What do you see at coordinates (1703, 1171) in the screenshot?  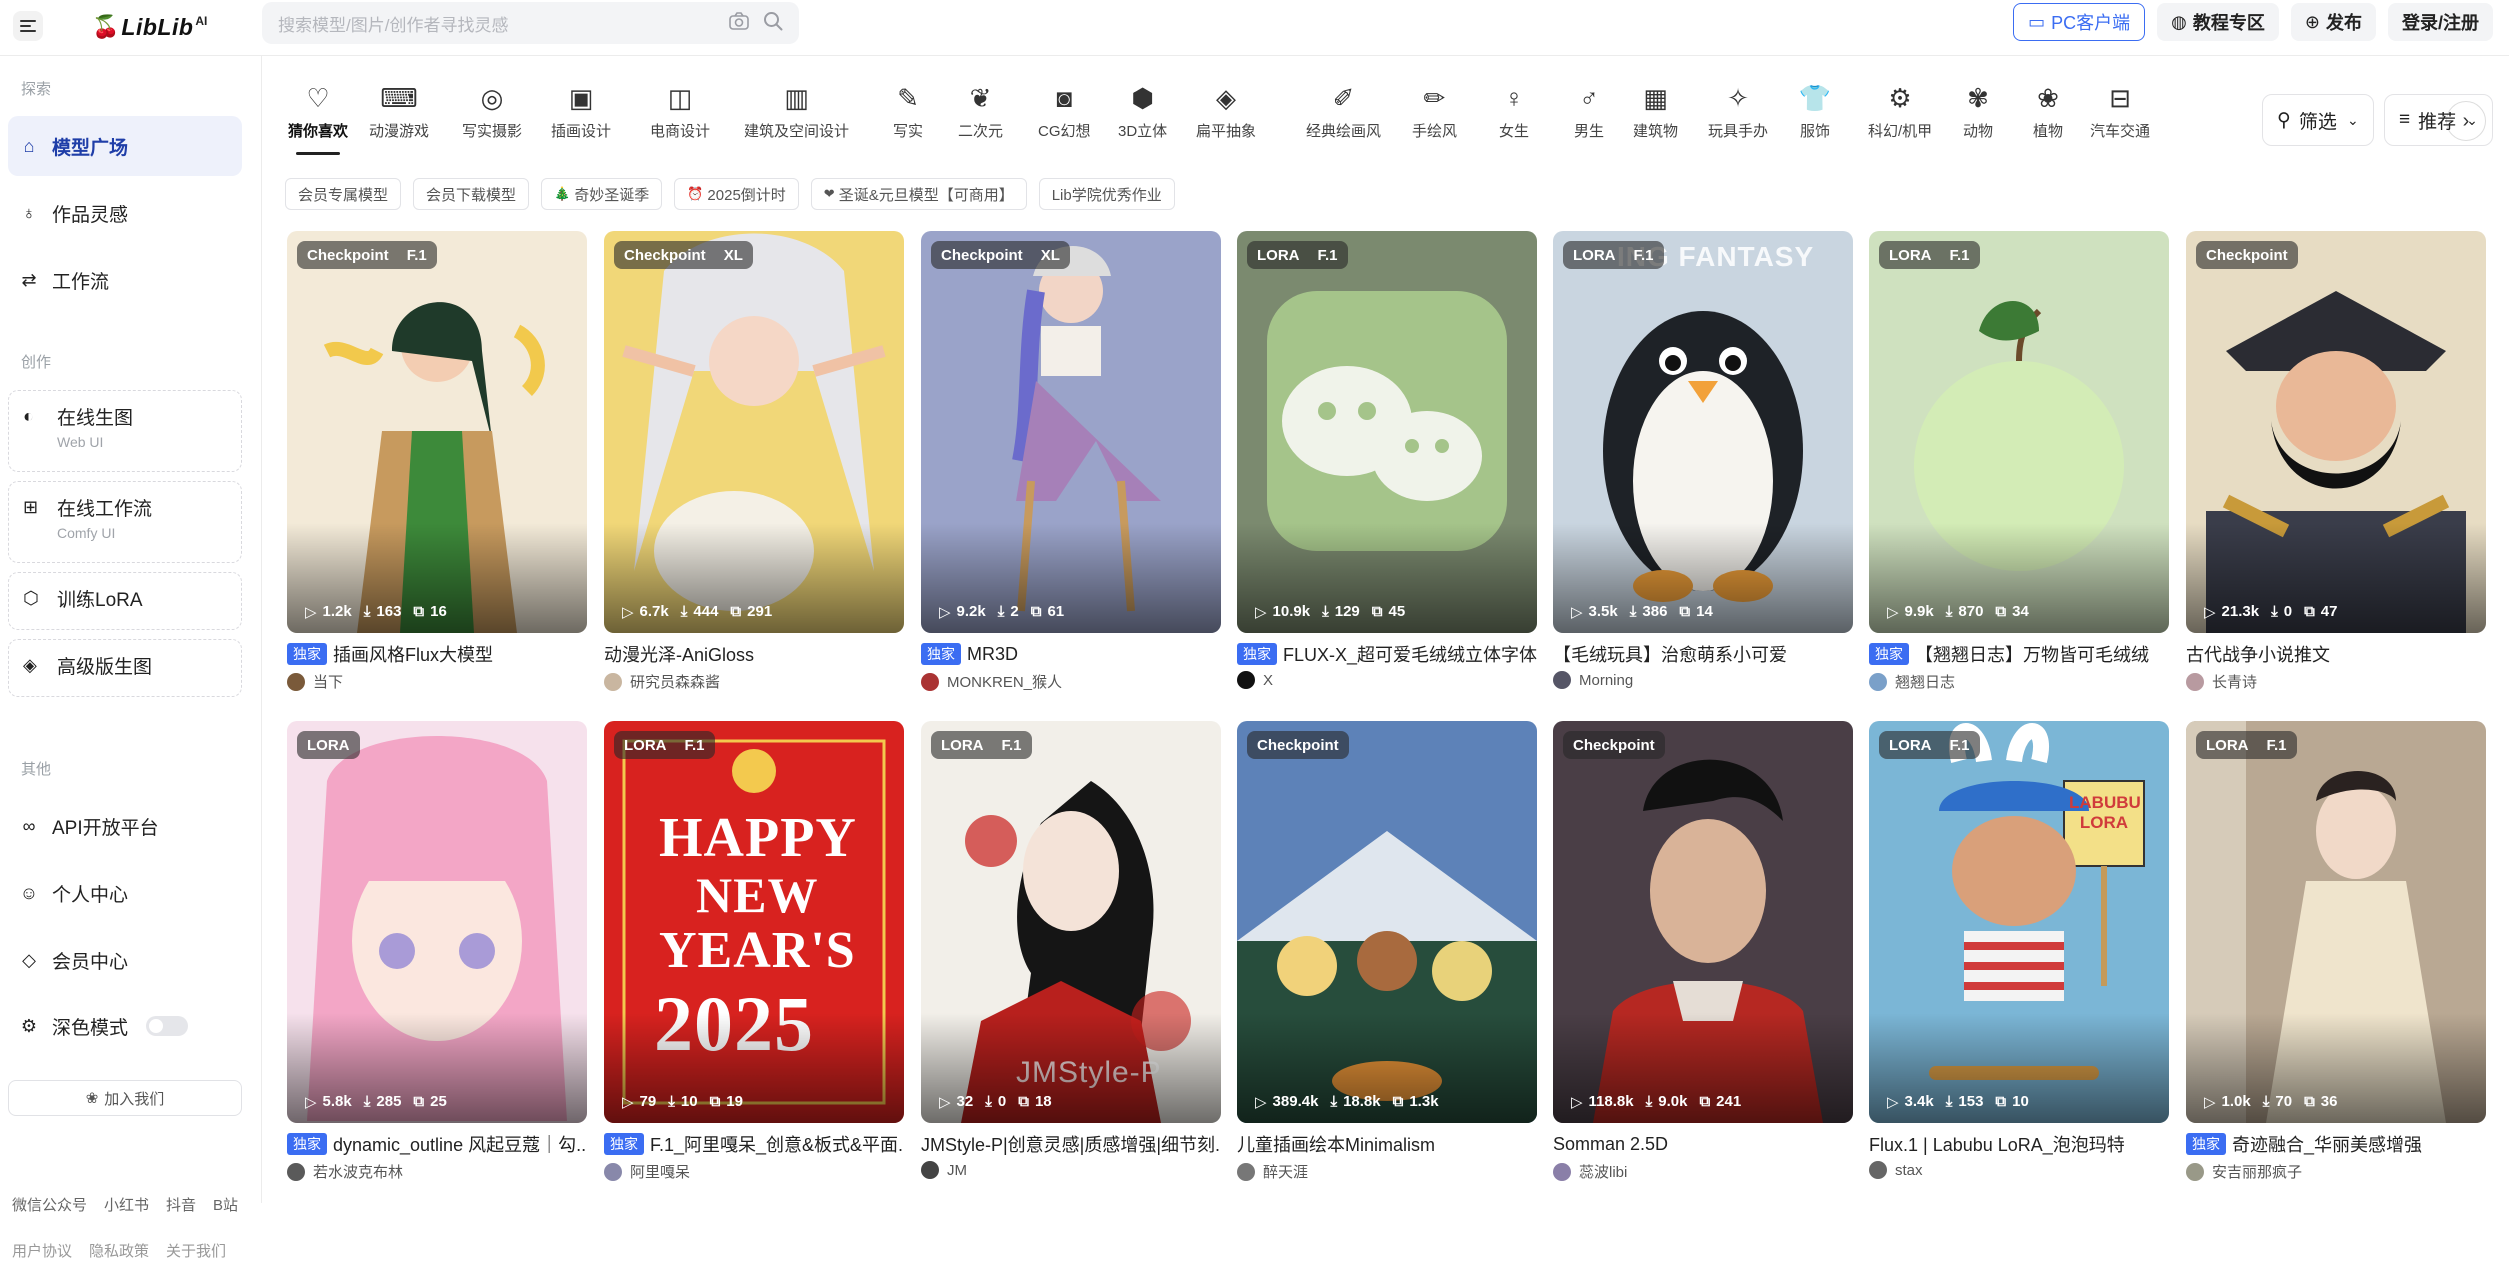 I see `model-author: 蕊波libi` at bounding box center [1703, 1171].